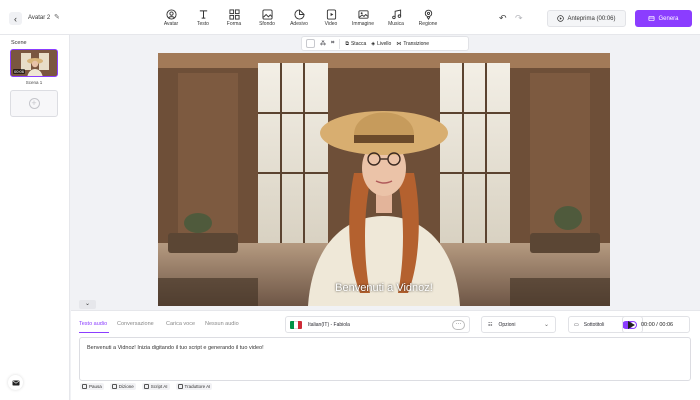 The height and width of the screenshot is (400, 700). Describe the element at coordinates (299, 14) in the screenshot. I see `sticker-icon` at that location.